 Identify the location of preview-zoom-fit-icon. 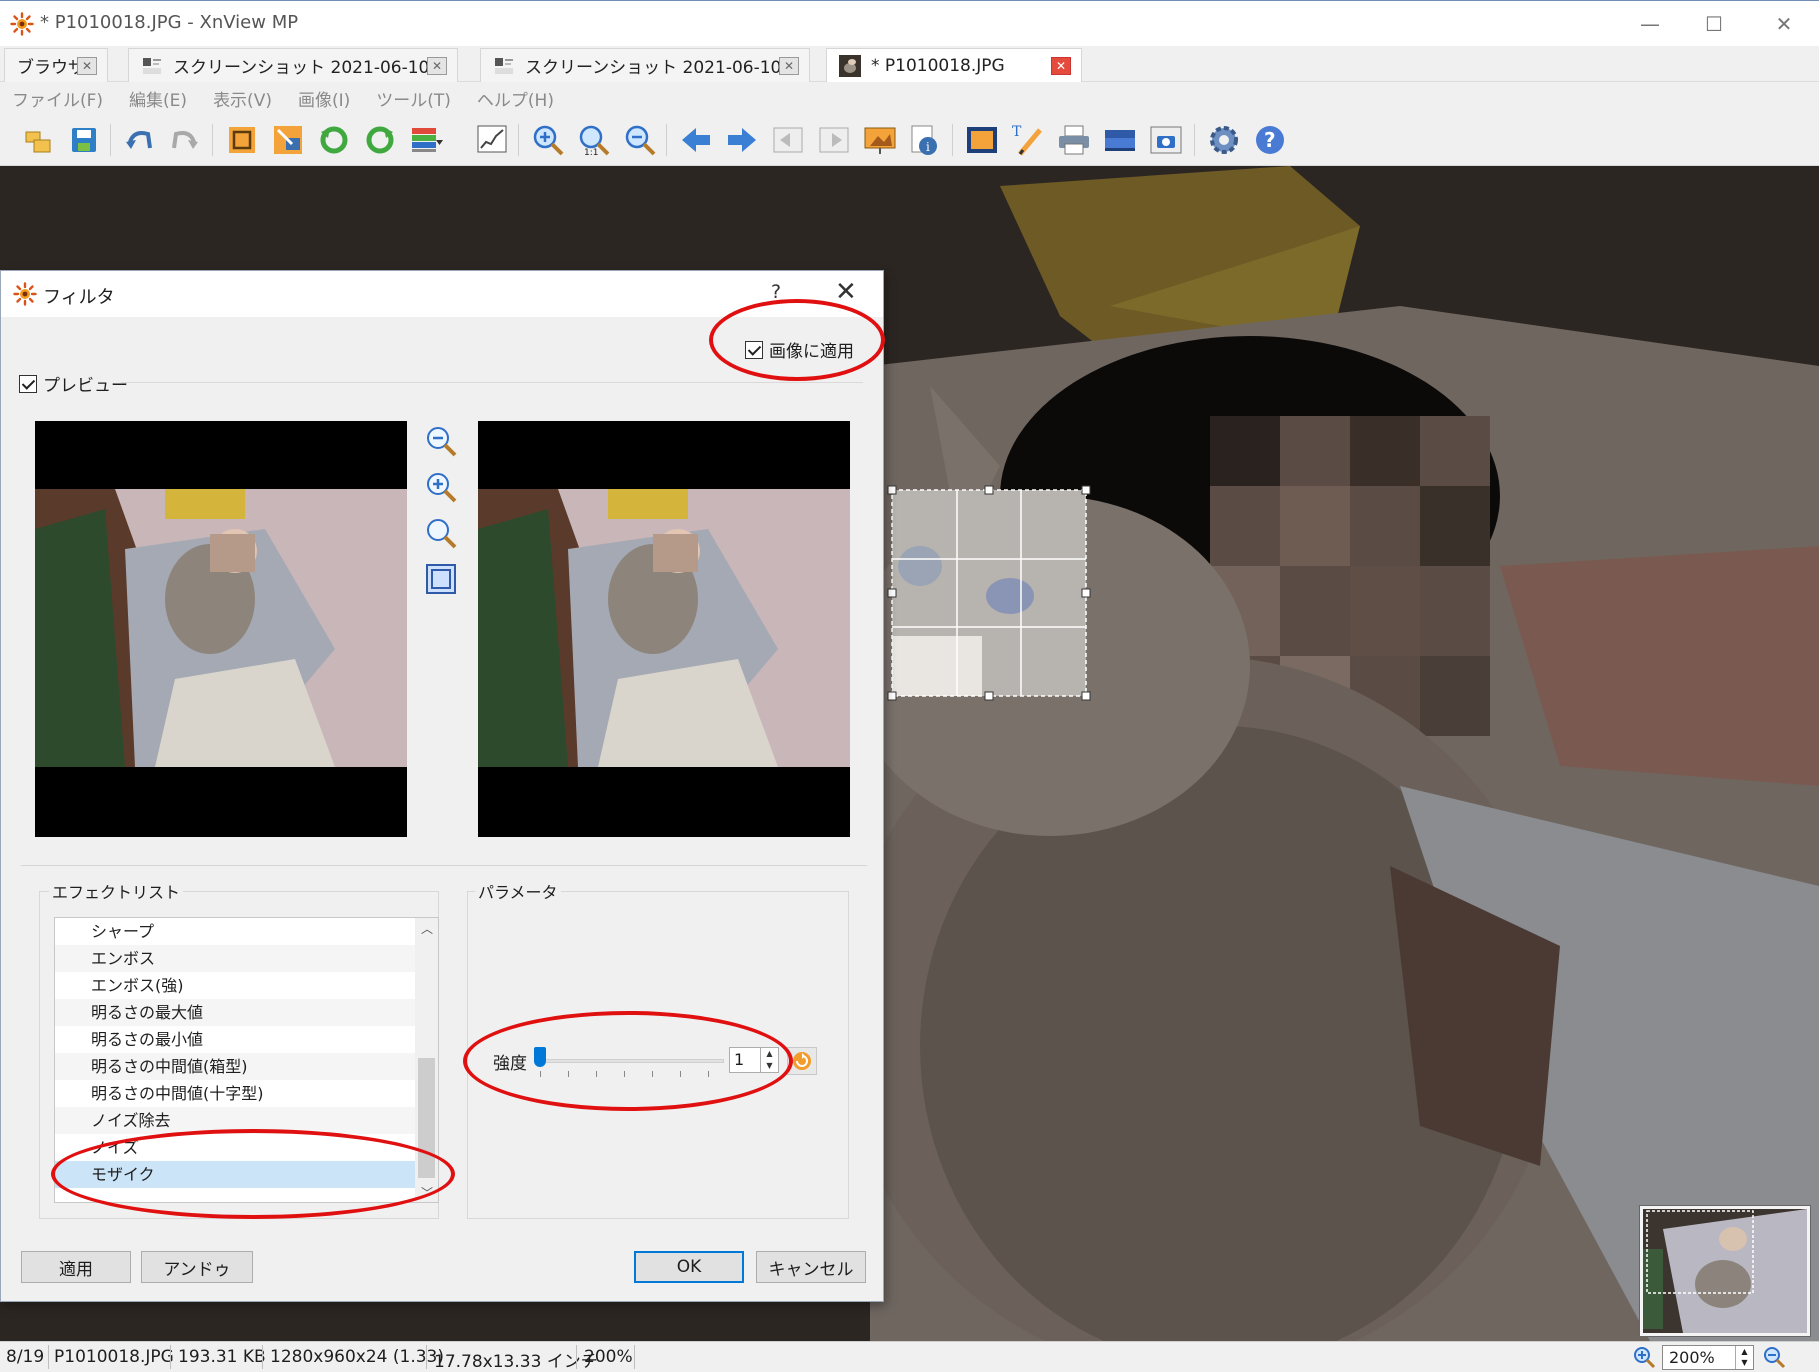
(441, 533).